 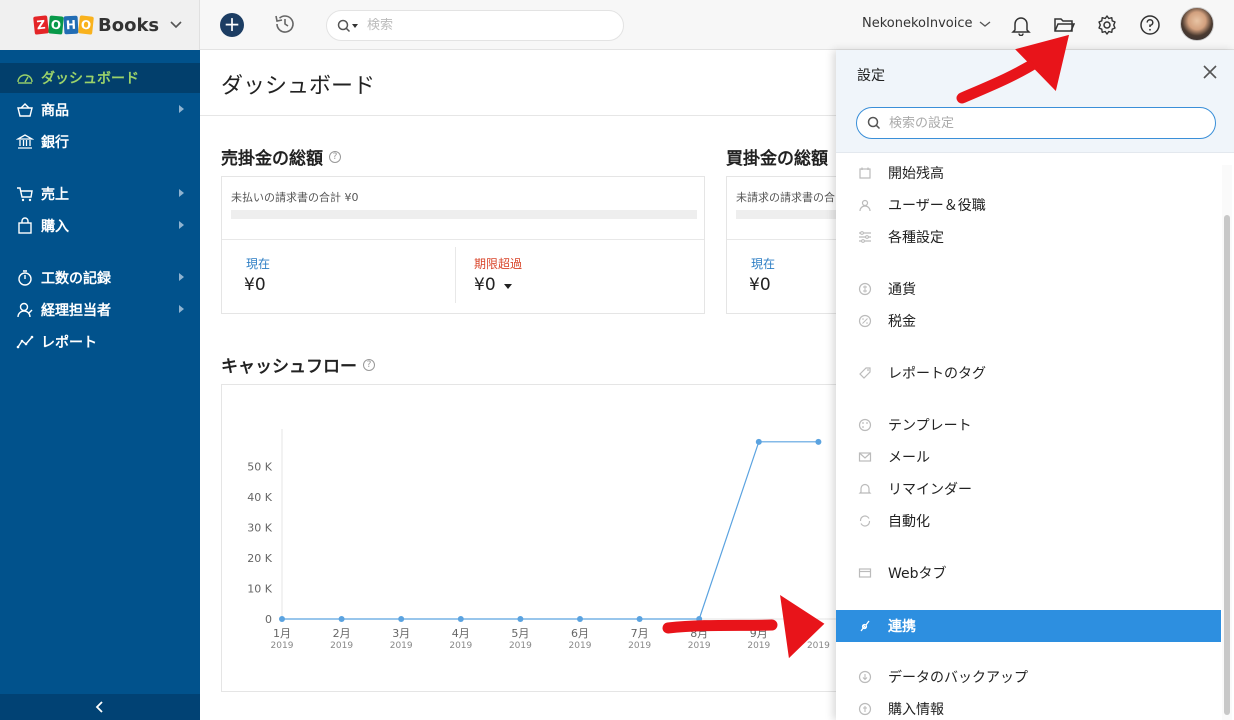 What do you see at coordinates (507, 286) in the screenshot?
I see `caret-down-icon` at bounding box center [507, 286].